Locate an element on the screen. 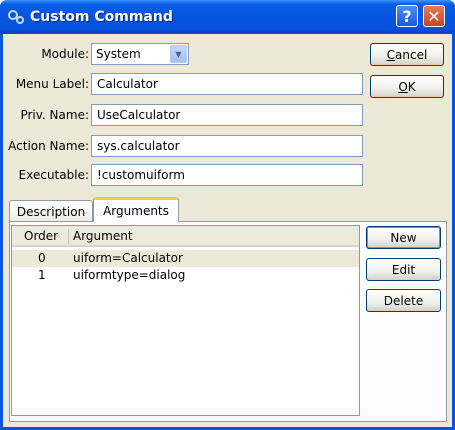 This screenshot has width=455, height=430. close-button: ✕ is located at coordinates (434, 16).